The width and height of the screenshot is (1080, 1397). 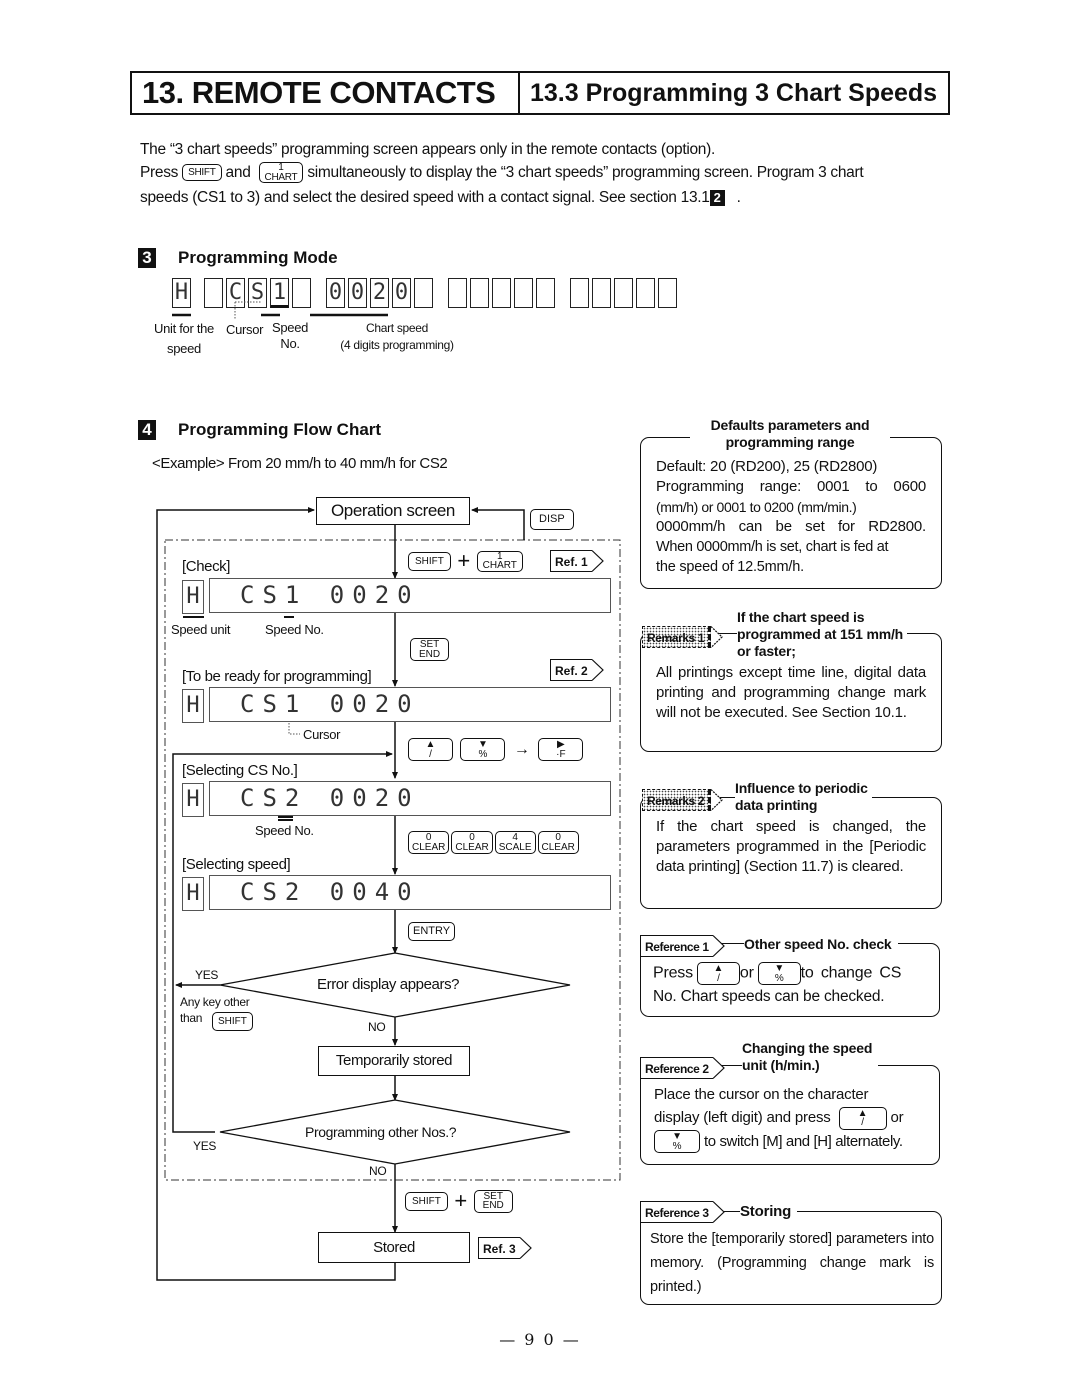 I want to click on down-key-sub: %, so click(x=779, y=978).